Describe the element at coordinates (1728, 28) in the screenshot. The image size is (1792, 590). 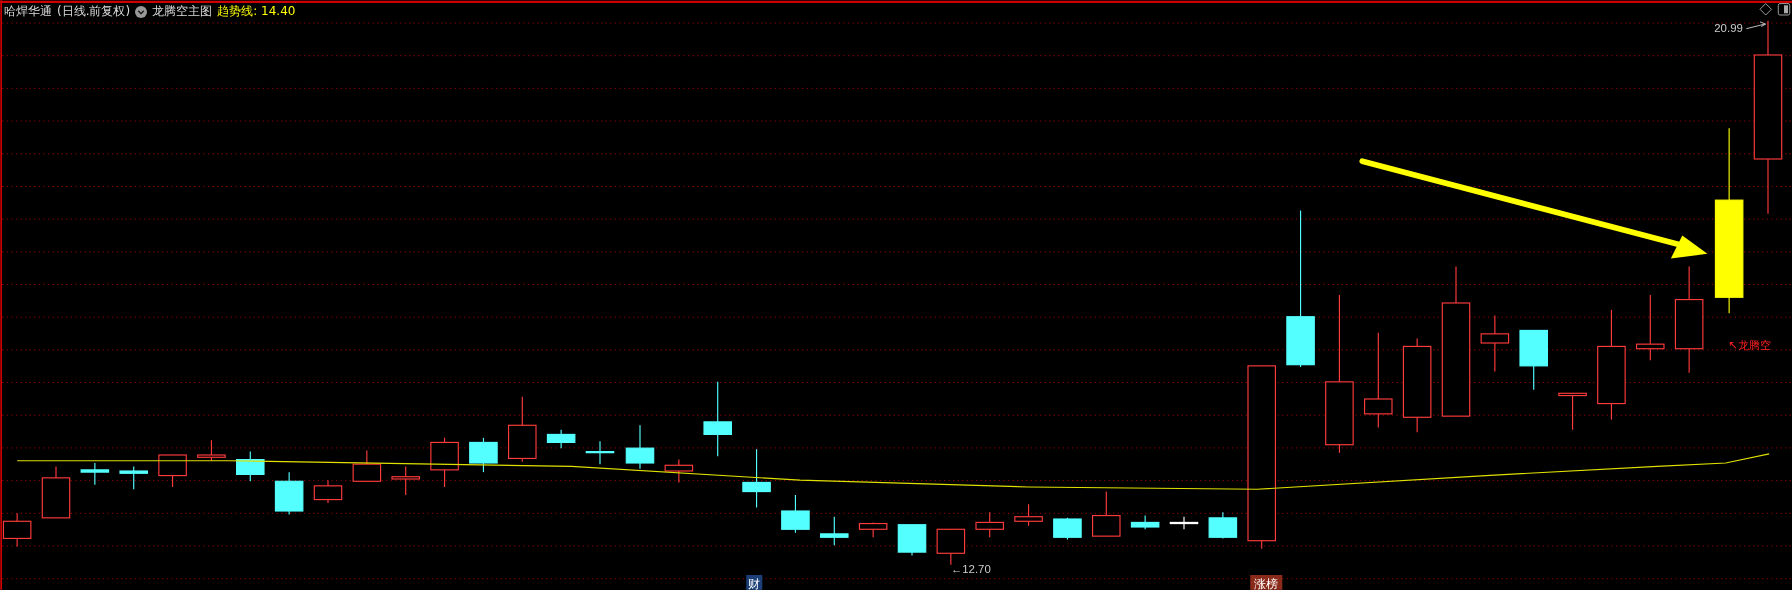
I see `high-price-label: 20.99` at that location.